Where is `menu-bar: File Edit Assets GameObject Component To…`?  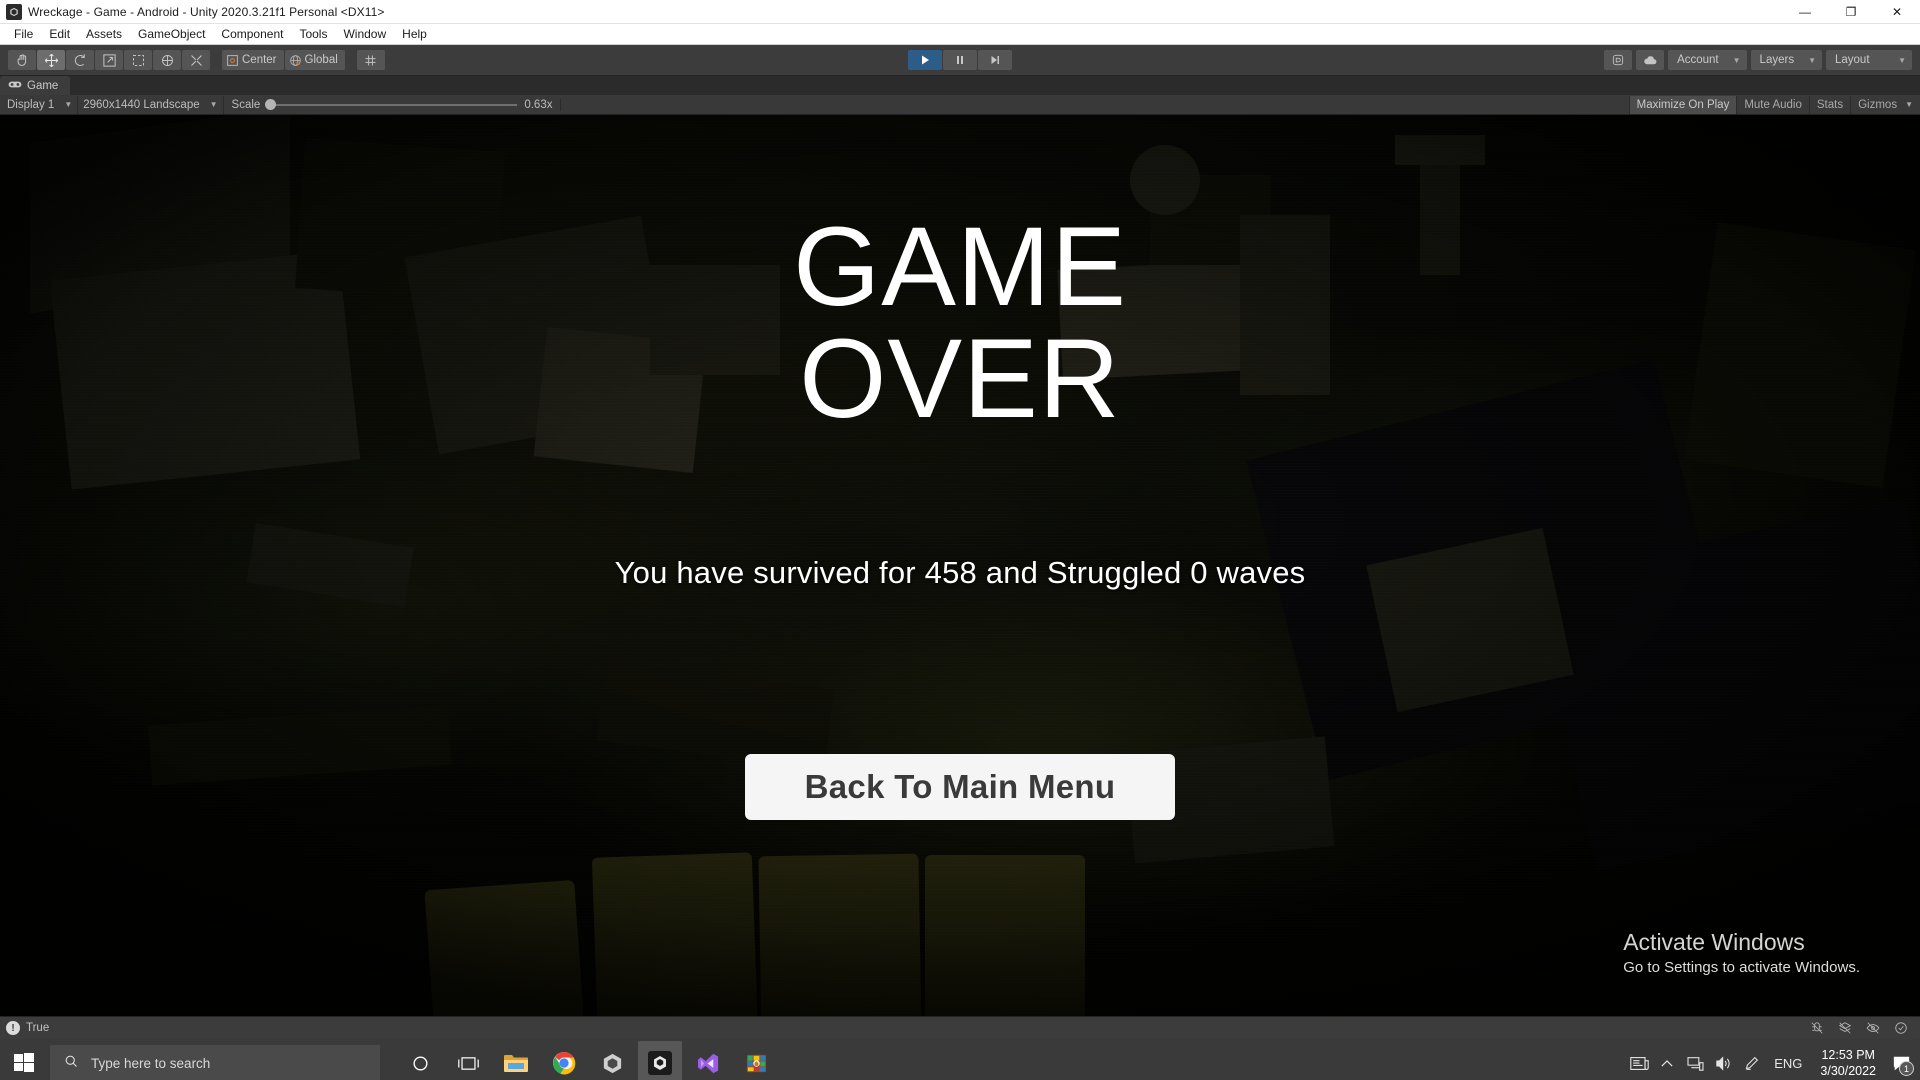
menu-bar: File Edit Assets GameObject Component To… is located at coordinates (960, 34).